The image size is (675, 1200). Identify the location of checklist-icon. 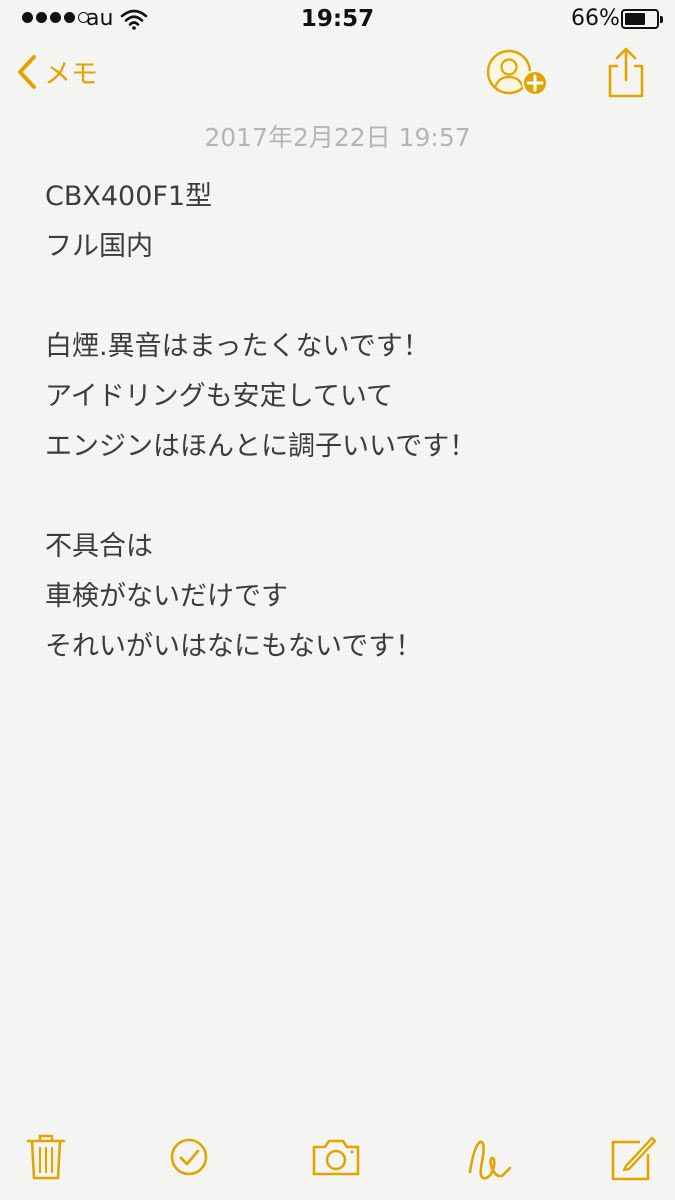
(189, 1157).